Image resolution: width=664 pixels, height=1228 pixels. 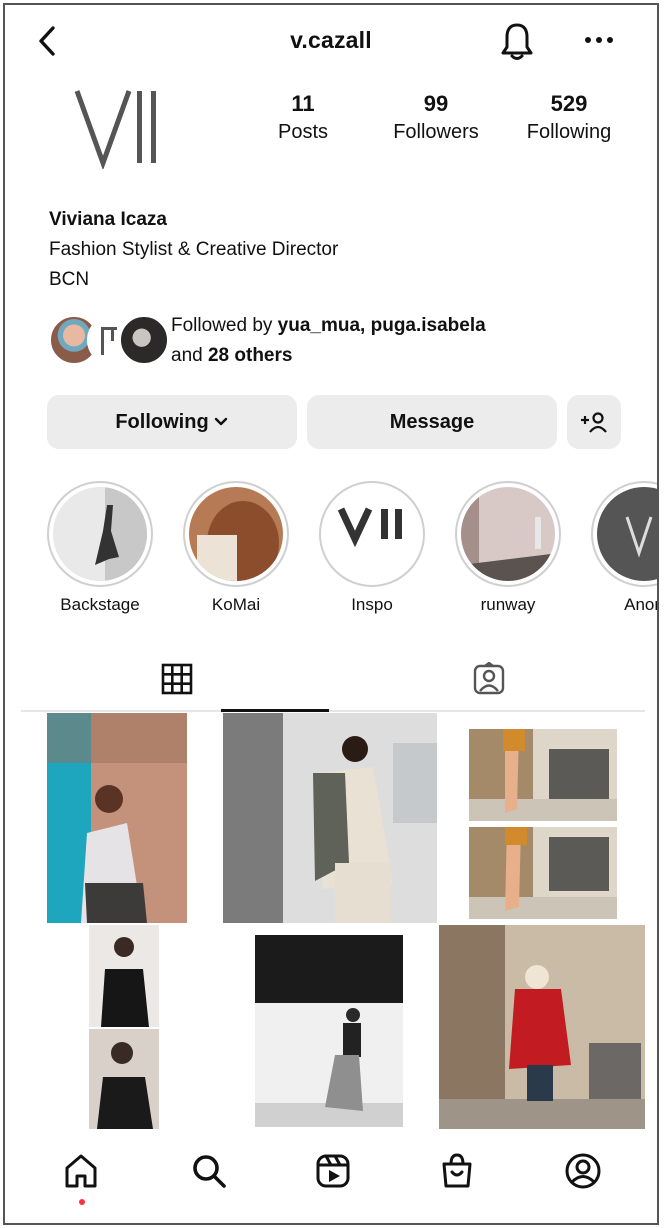 I want to click on notifications-button, so click(x=517, y=41).